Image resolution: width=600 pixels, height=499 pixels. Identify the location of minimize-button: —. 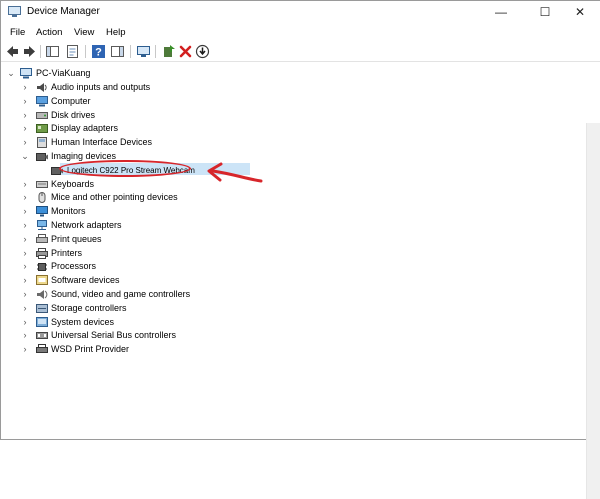
(501, 12).